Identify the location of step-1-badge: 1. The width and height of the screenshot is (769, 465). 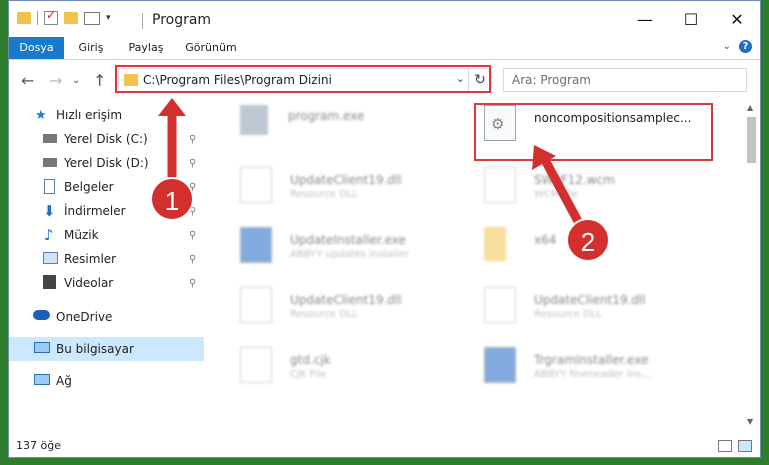
(172, 199).